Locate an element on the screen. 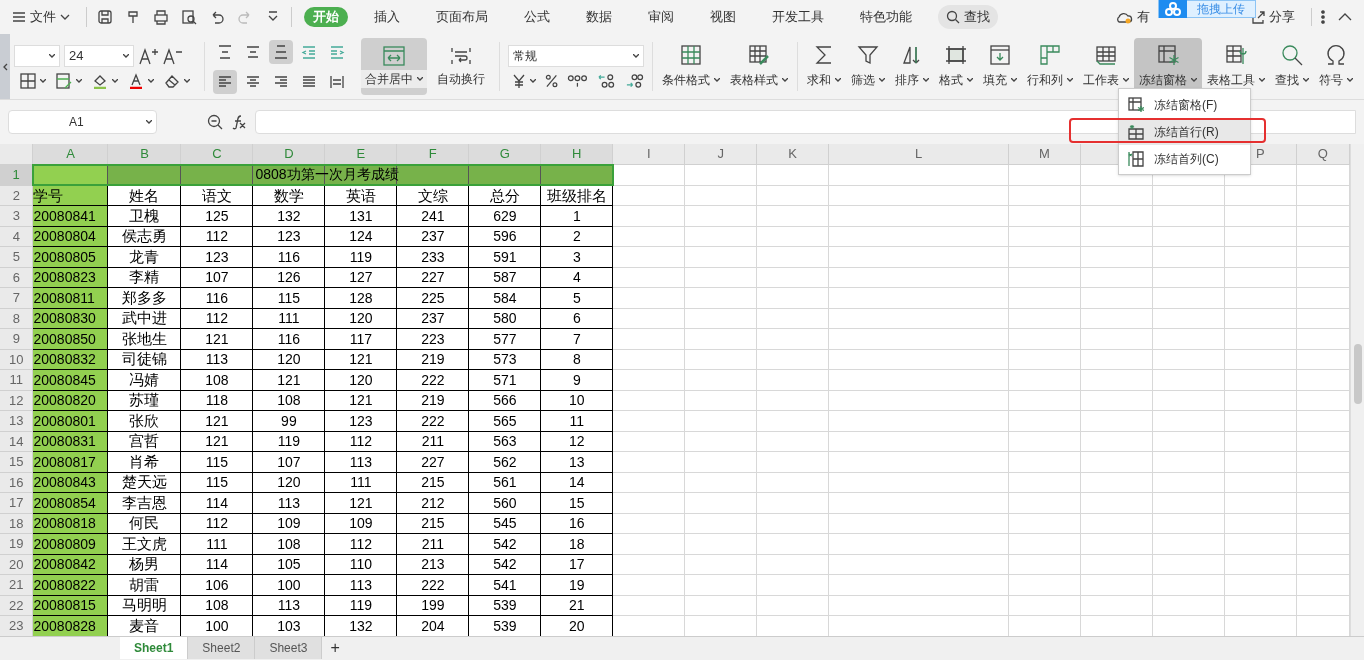  row-header: 14 is located at coordinates (16, 441).